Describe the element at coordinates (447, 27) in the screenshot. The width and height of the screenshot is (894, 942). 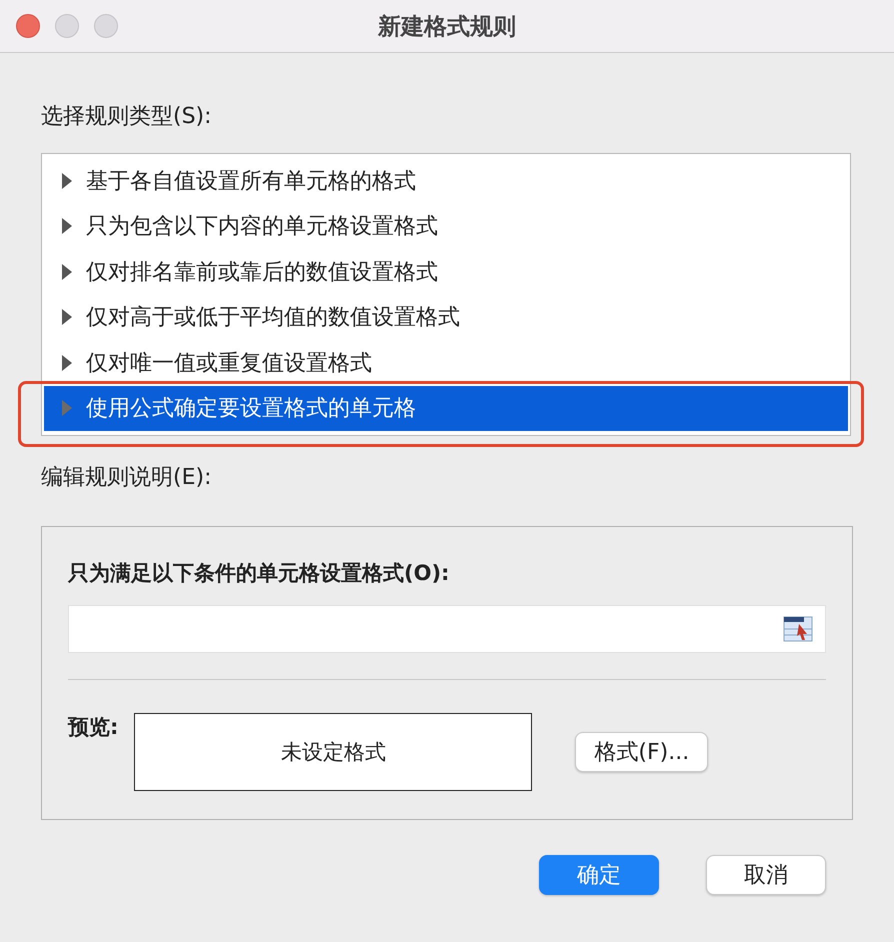
I see `window-title: 新建格式规则` at that location.